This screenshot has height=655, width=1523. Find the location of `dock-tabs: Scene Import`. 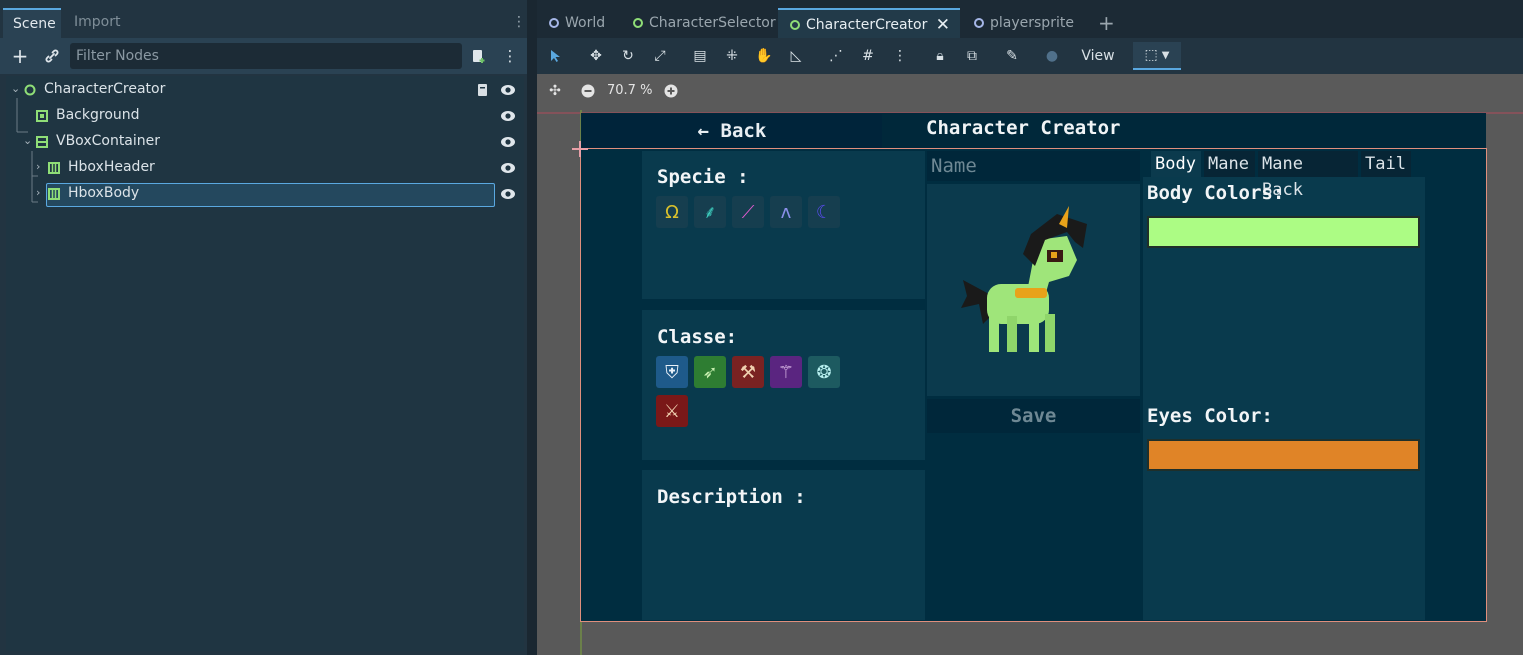

dock-tabs: Scene Import is located at coordinates (263, 23).